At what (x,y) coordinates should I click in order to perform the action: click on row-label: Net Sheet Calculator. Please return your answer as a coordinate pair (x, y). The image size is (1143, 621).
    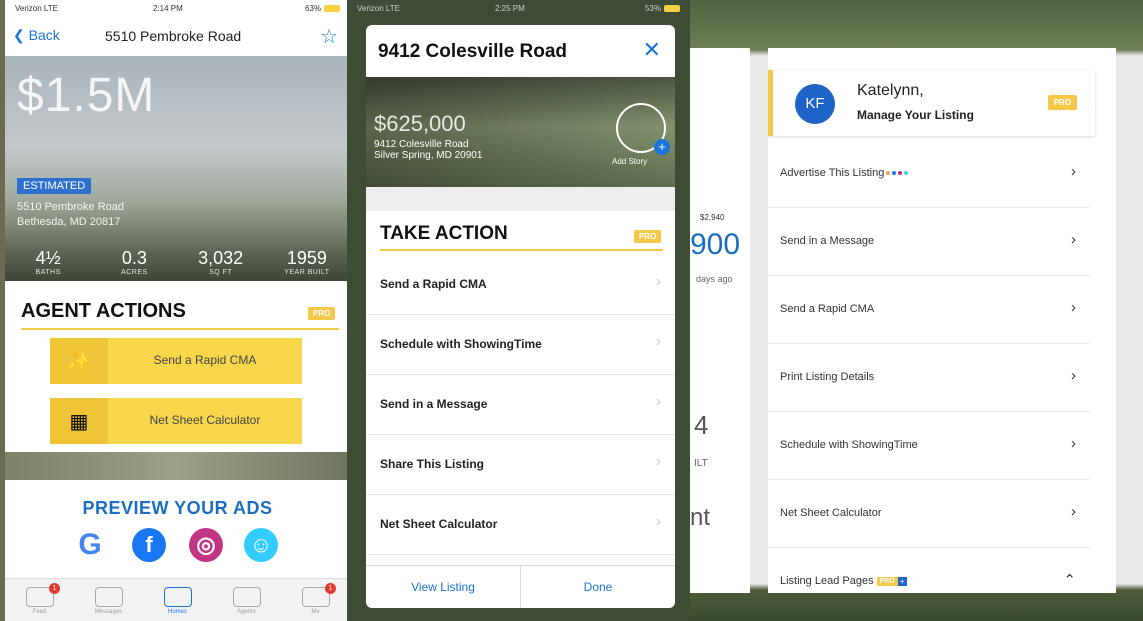
    Looking at the image, I should click on (439, 524).